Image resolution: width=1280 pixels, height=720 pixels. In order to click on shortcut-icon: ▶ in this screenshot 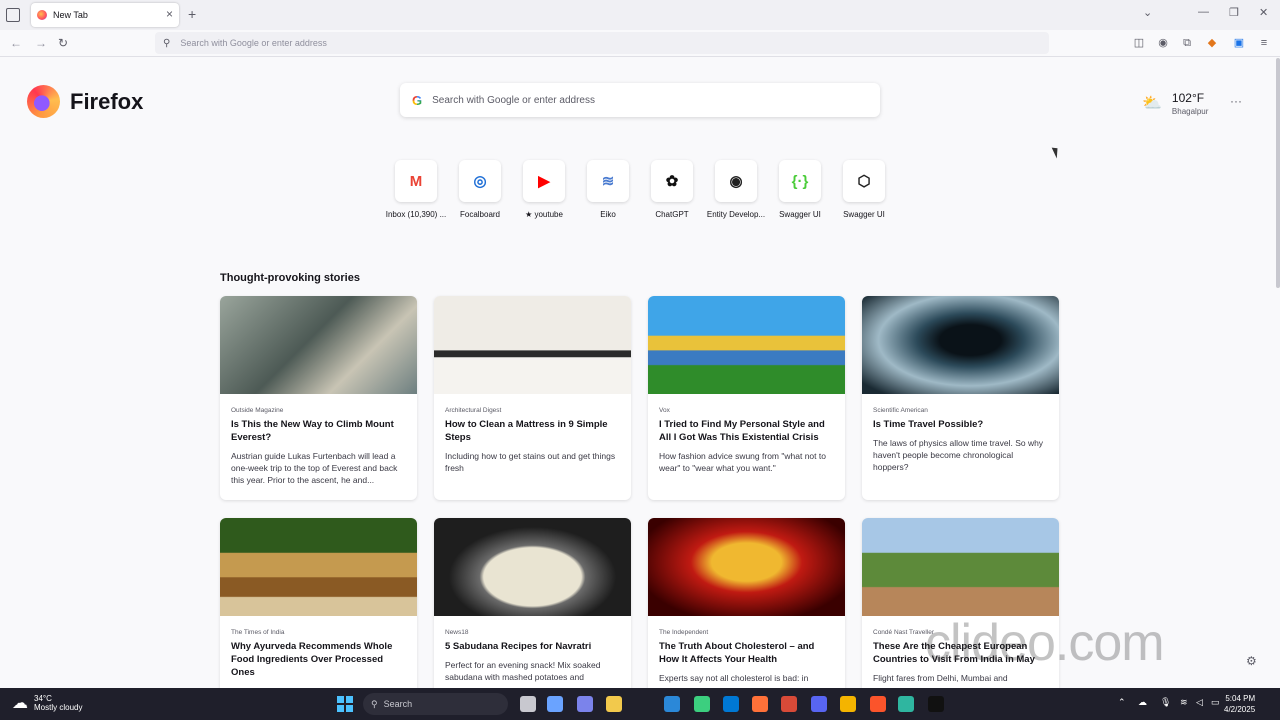, I will do `click(544, 181)`.